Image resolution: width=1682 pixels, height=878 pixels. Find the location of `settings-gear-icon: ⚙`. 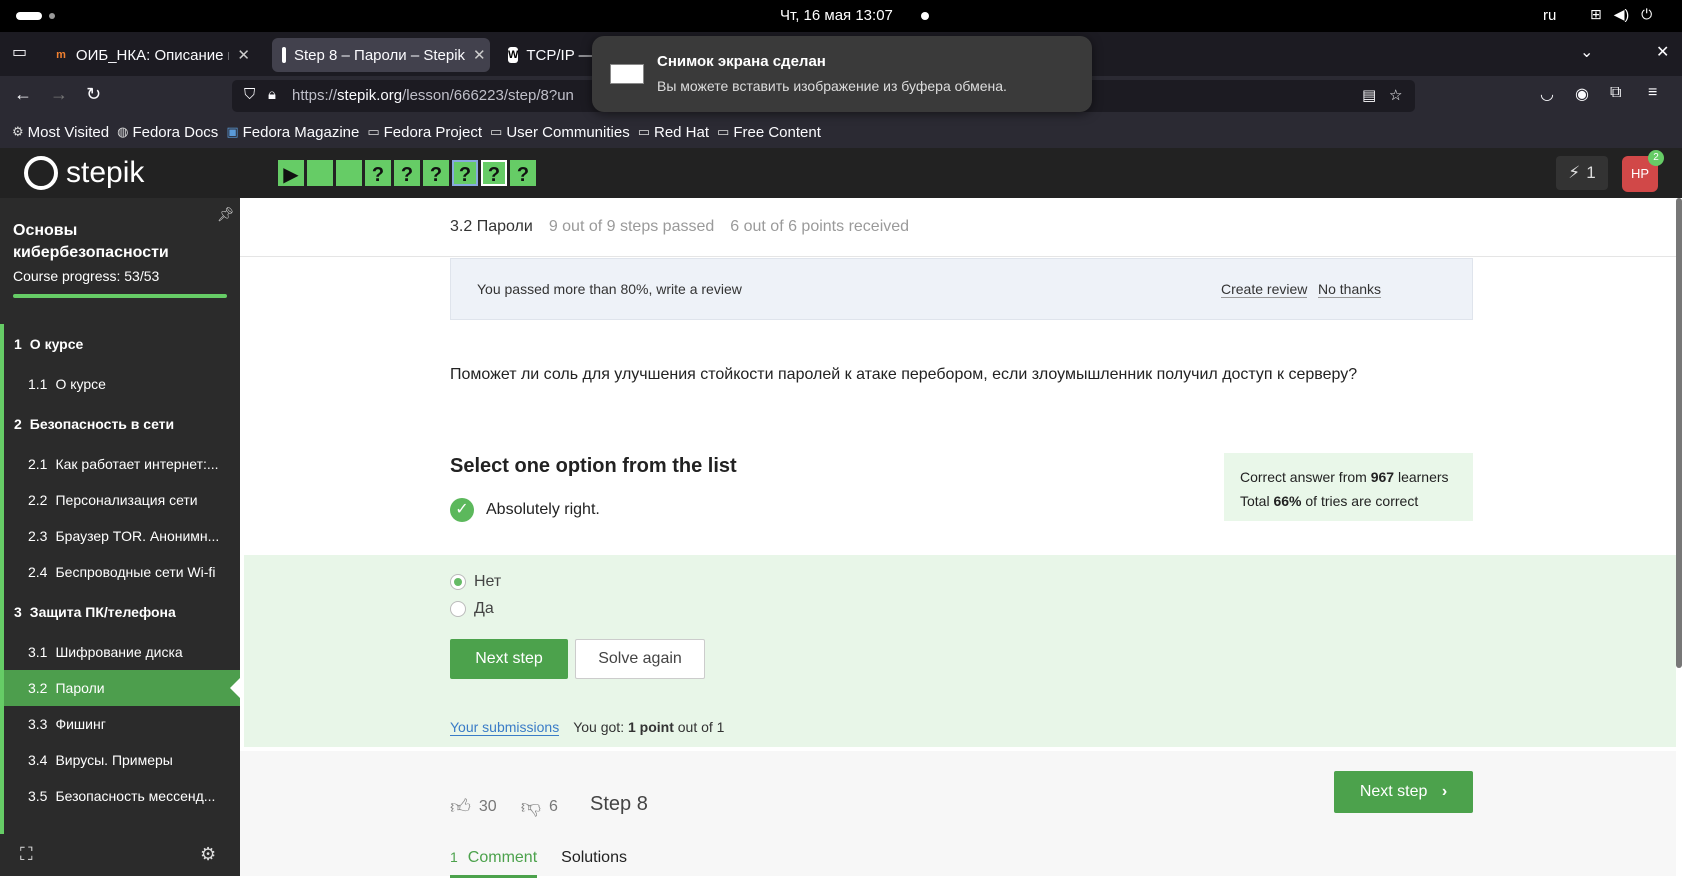

settings-gear-icon: ⚙ is located at coordinates (208, 854).